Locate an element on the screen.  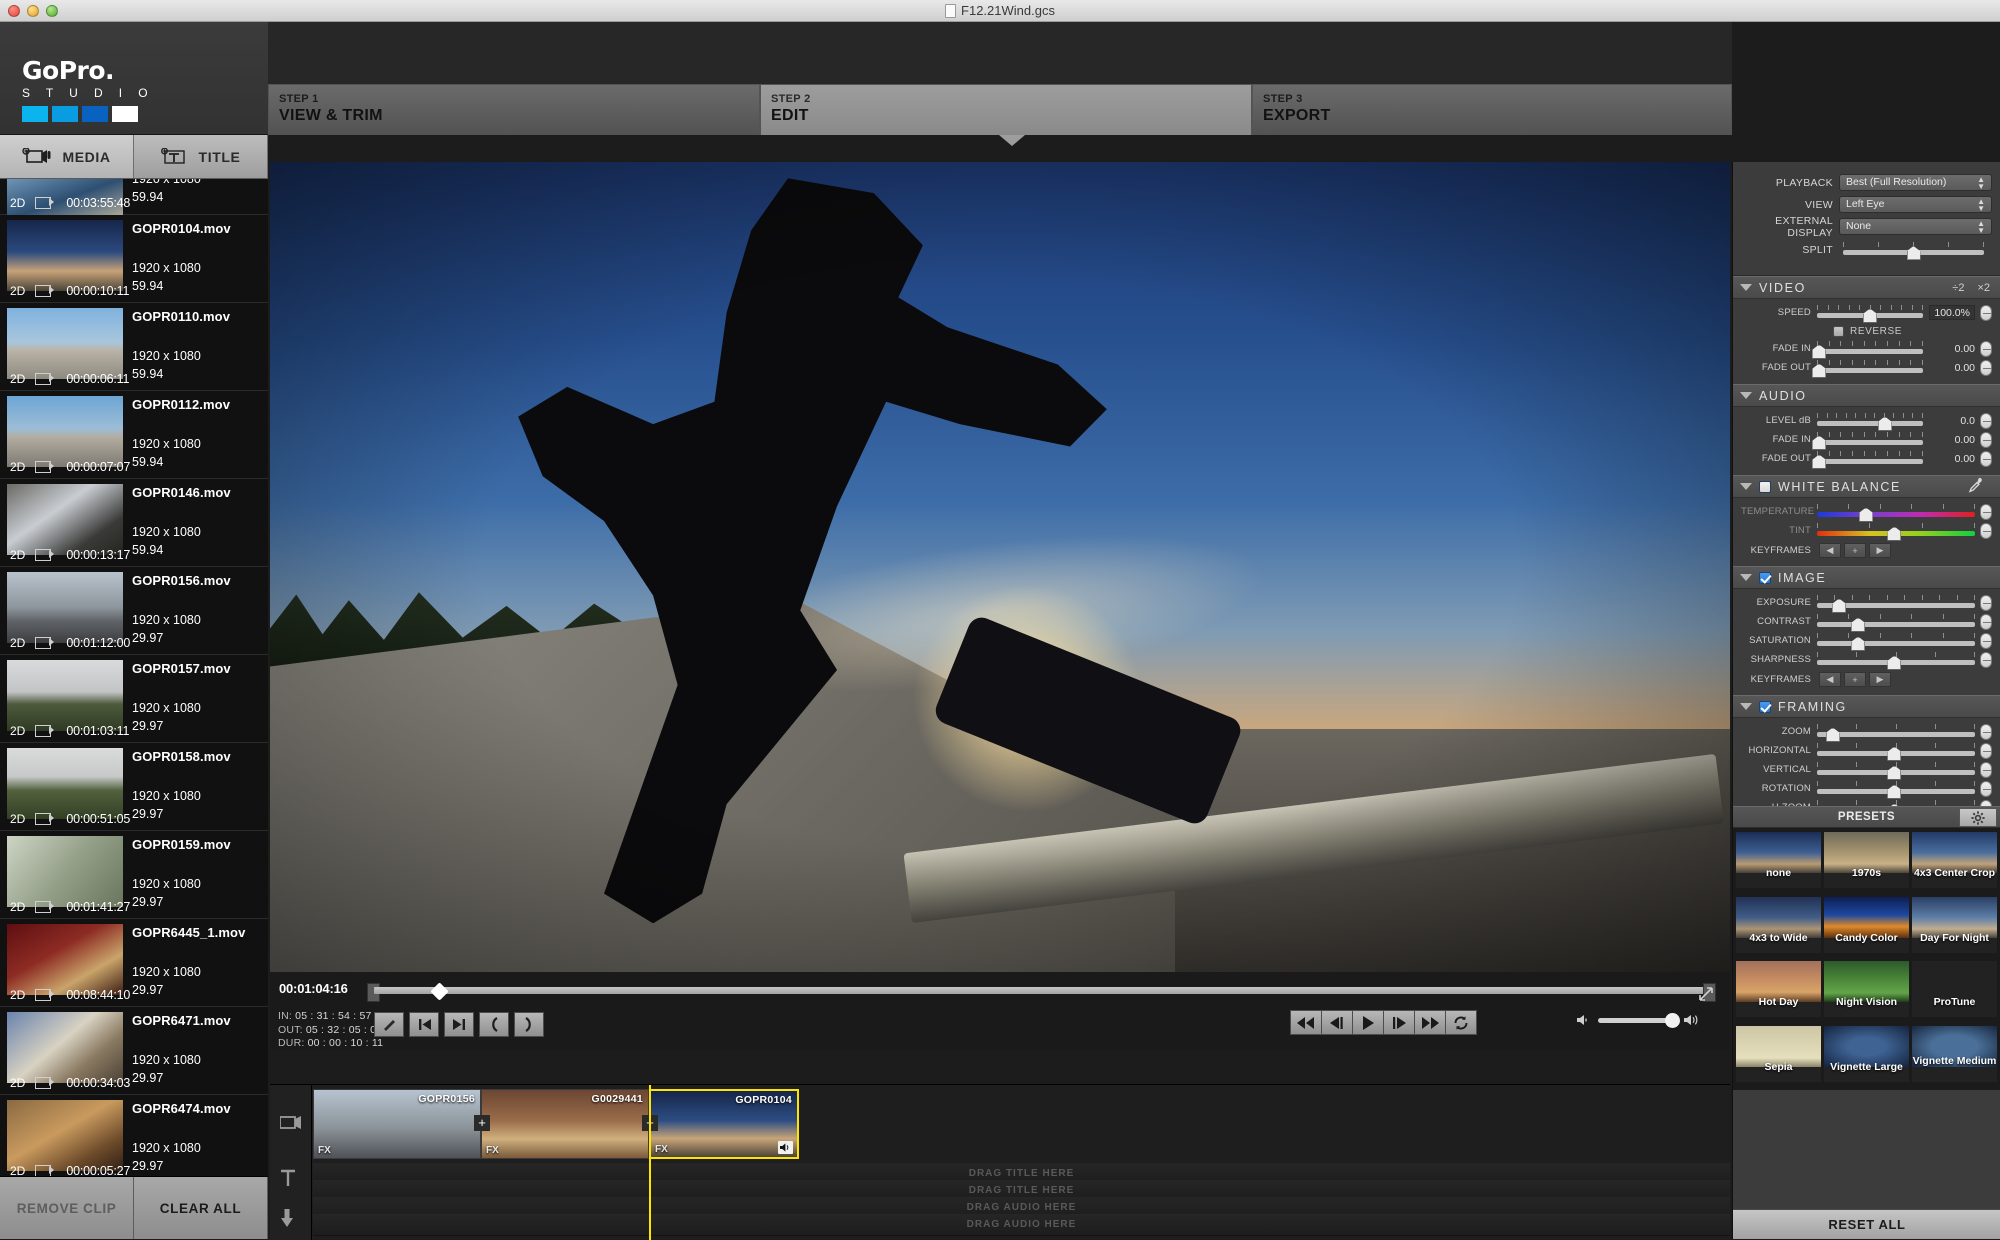
saturation-stepper is located at coordinates (1986, 640).